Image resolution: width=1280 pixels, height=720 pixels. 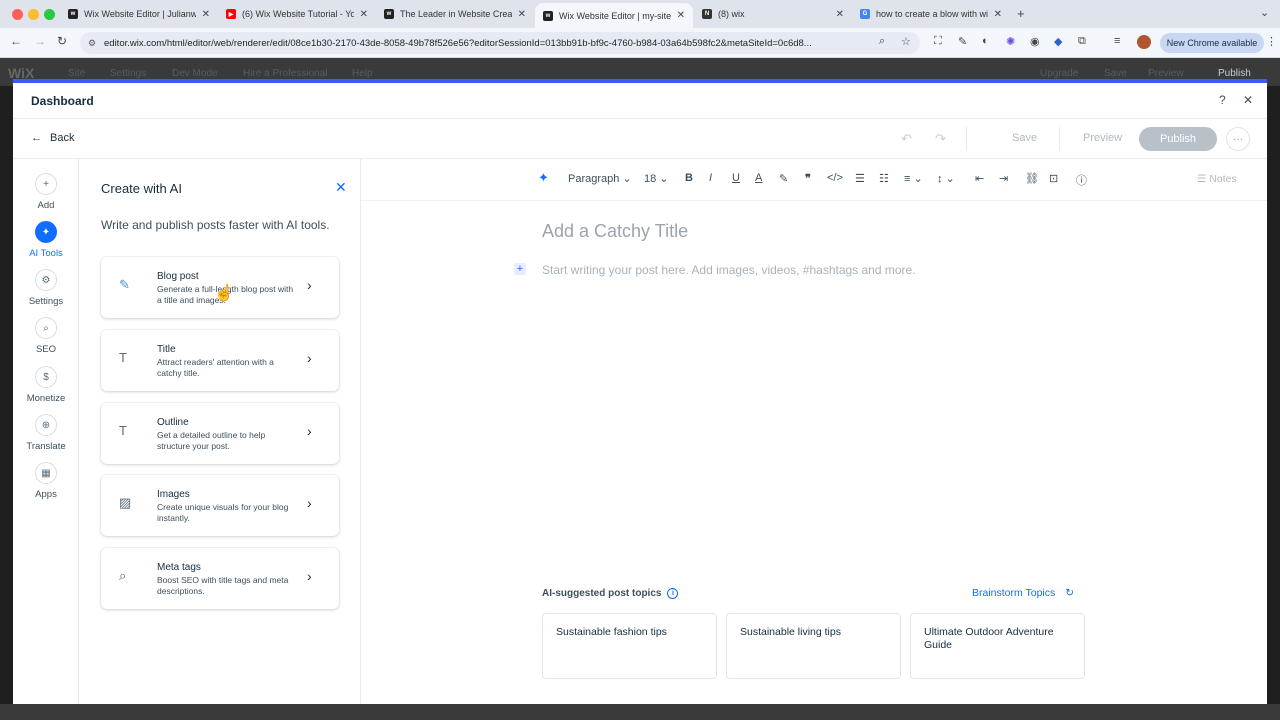 I want to click on code-icon: </>, so click(x=835, y=178).